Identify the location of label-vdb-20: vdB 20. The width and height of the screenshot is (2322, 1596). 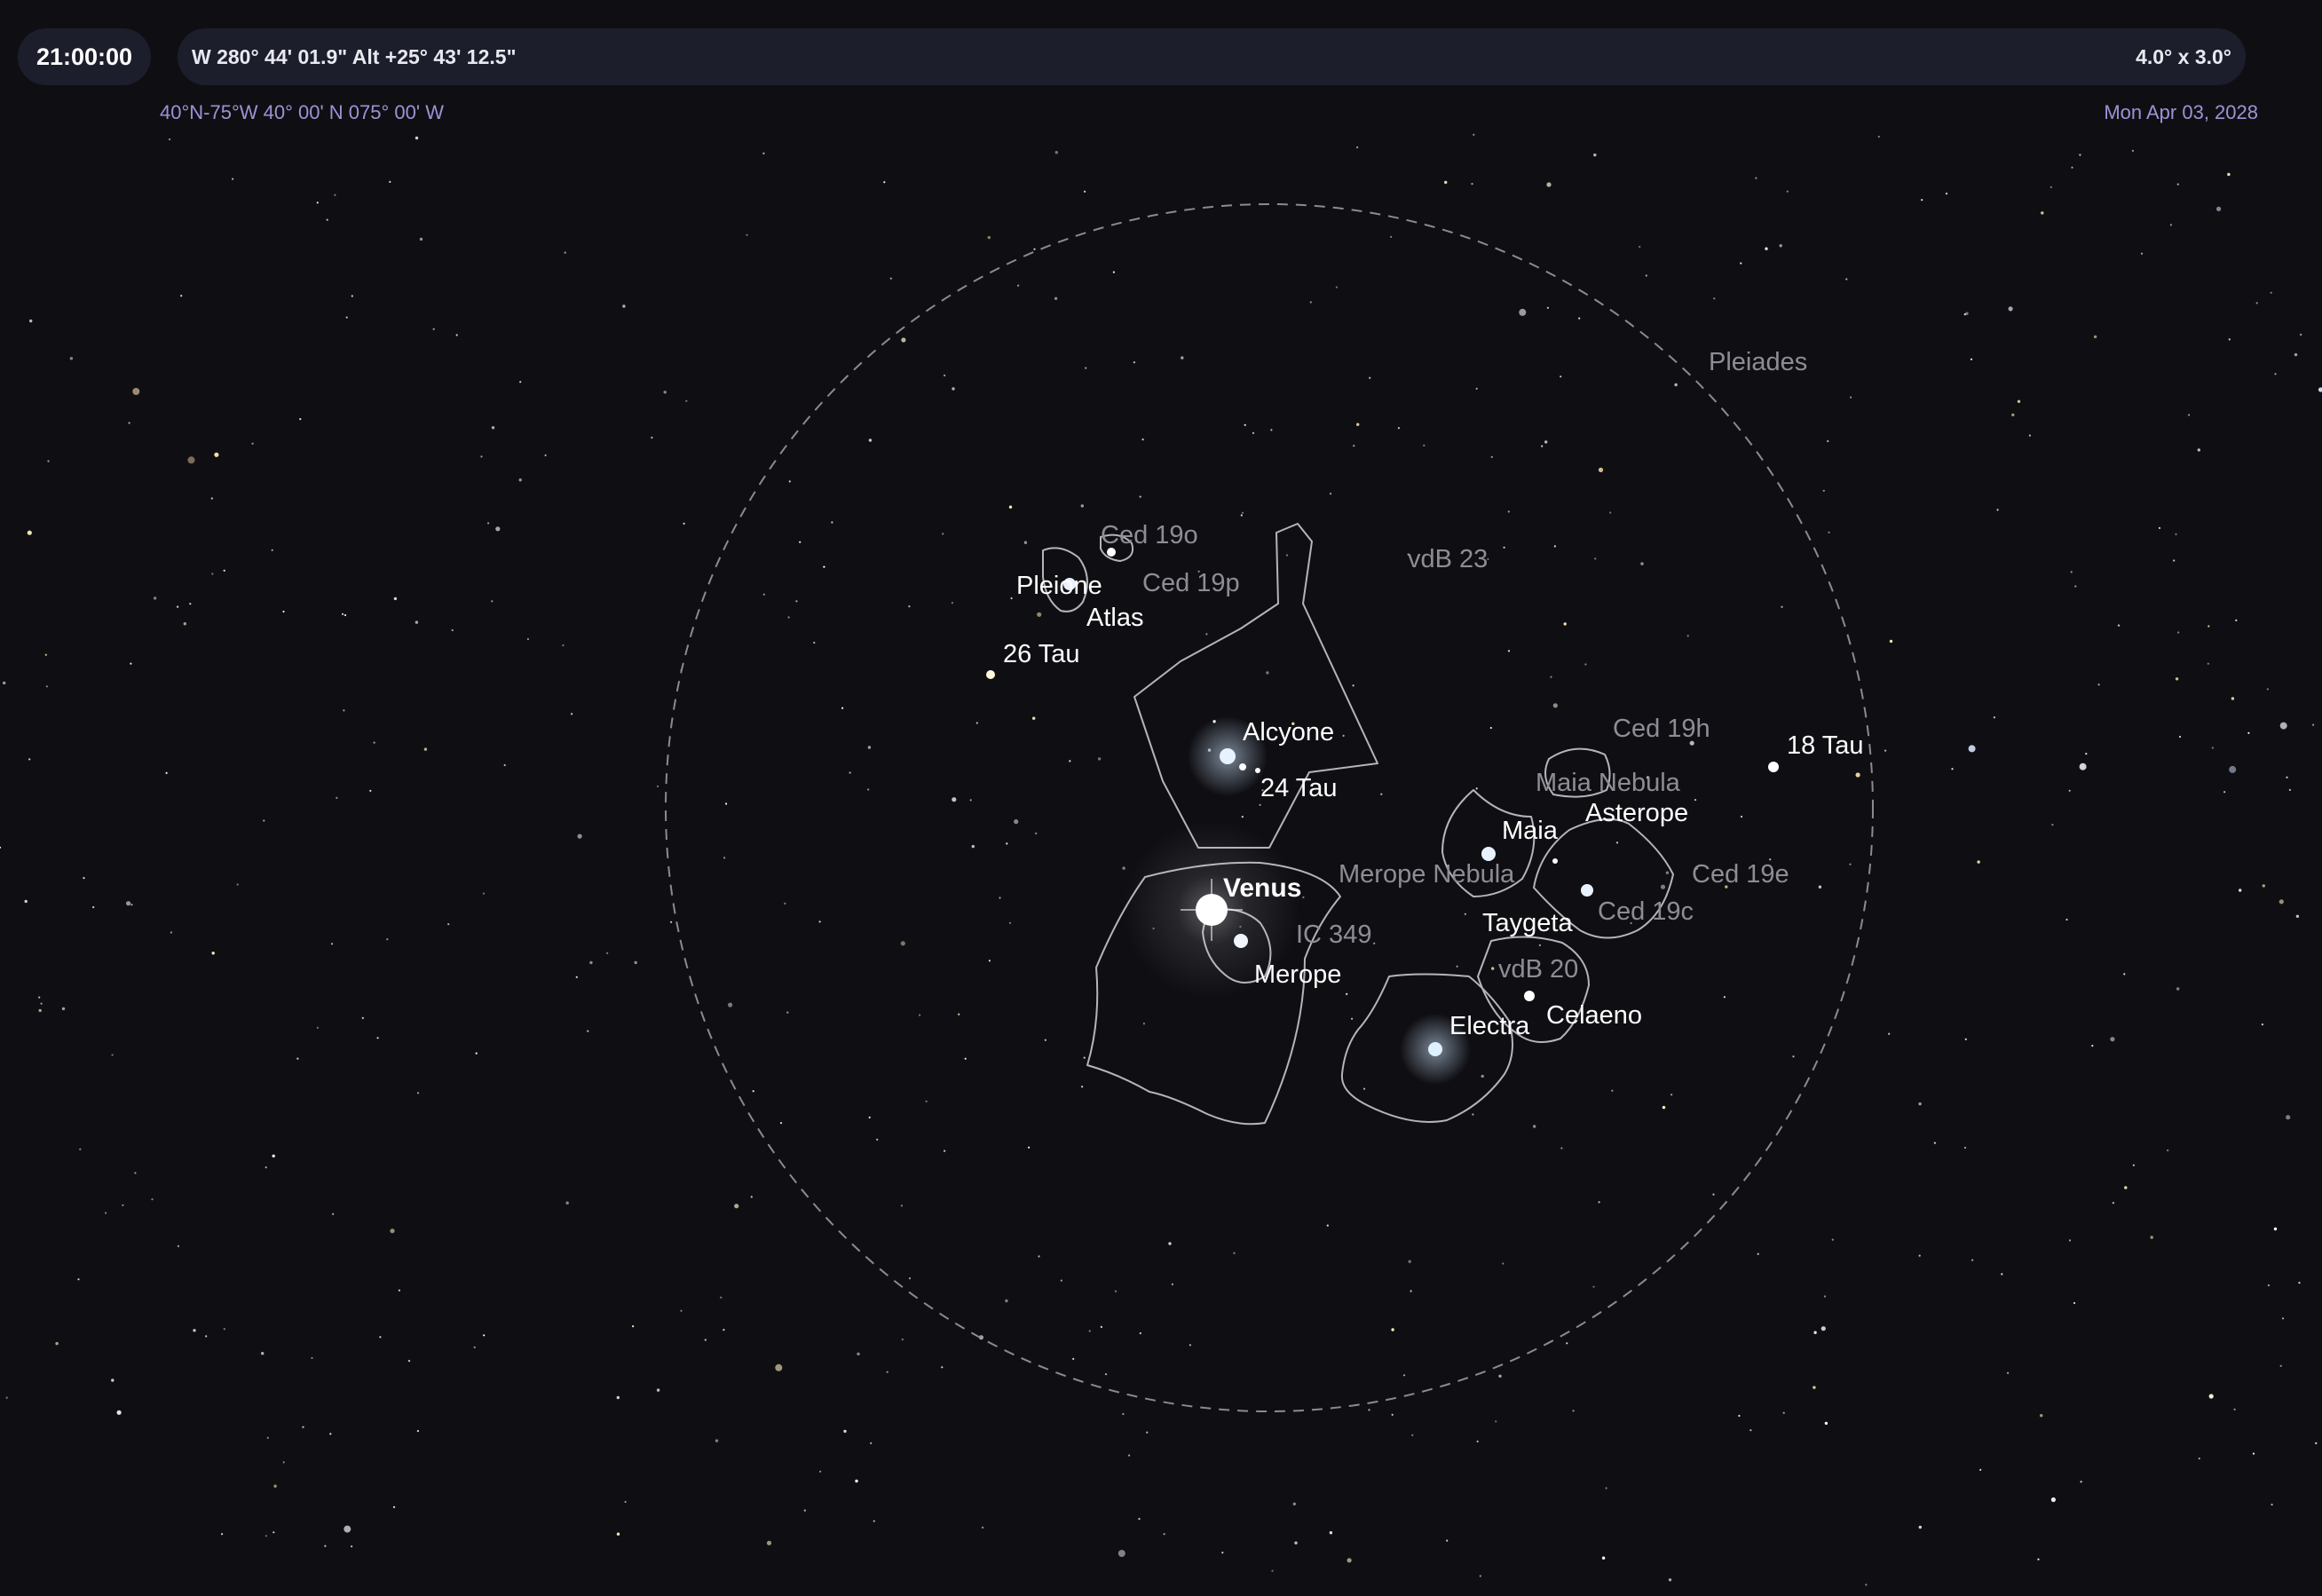
(1538, 970).